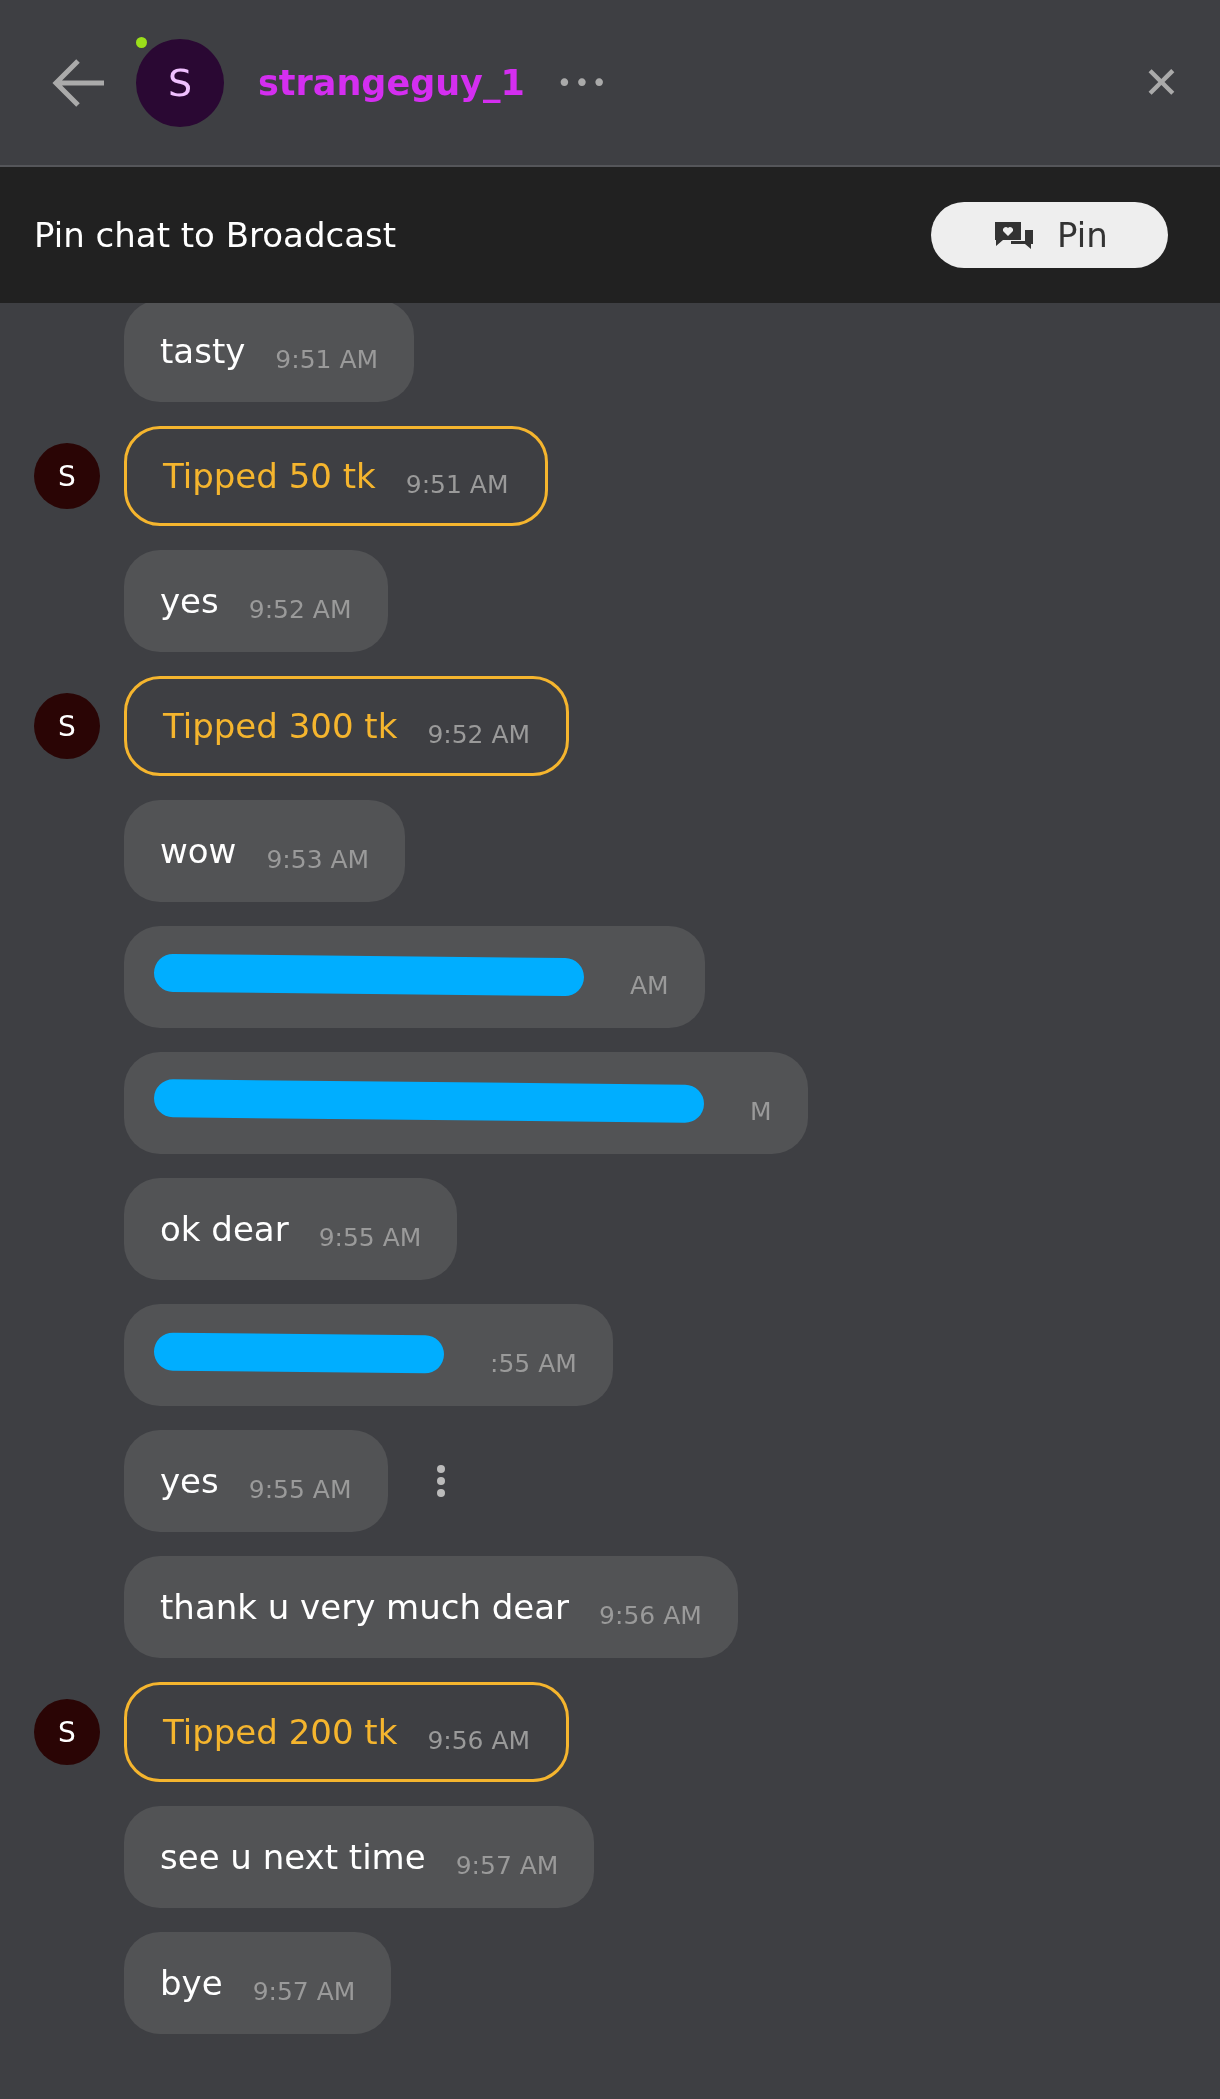 The image size is (1220, 2099). Describe the element at coordinates (269, 476) in the screenshot. I see `tip-text: Tipped 50 tk` at that location.